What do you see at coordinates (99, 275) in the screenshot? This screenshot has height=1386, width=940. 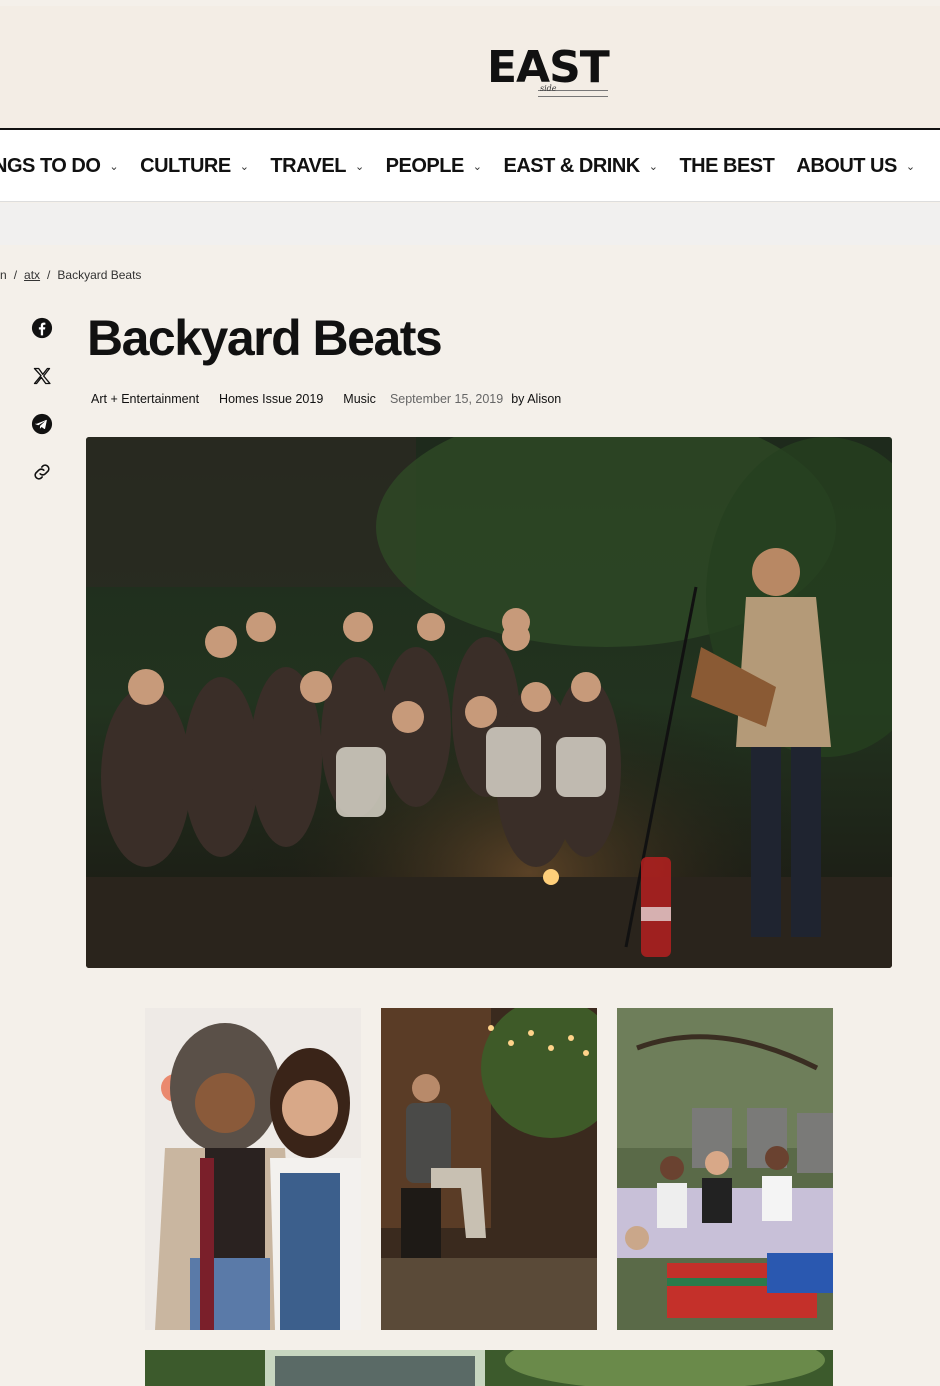 I see `breadcrumb-current: Backyard Beats` at bounding box center [99, 275].